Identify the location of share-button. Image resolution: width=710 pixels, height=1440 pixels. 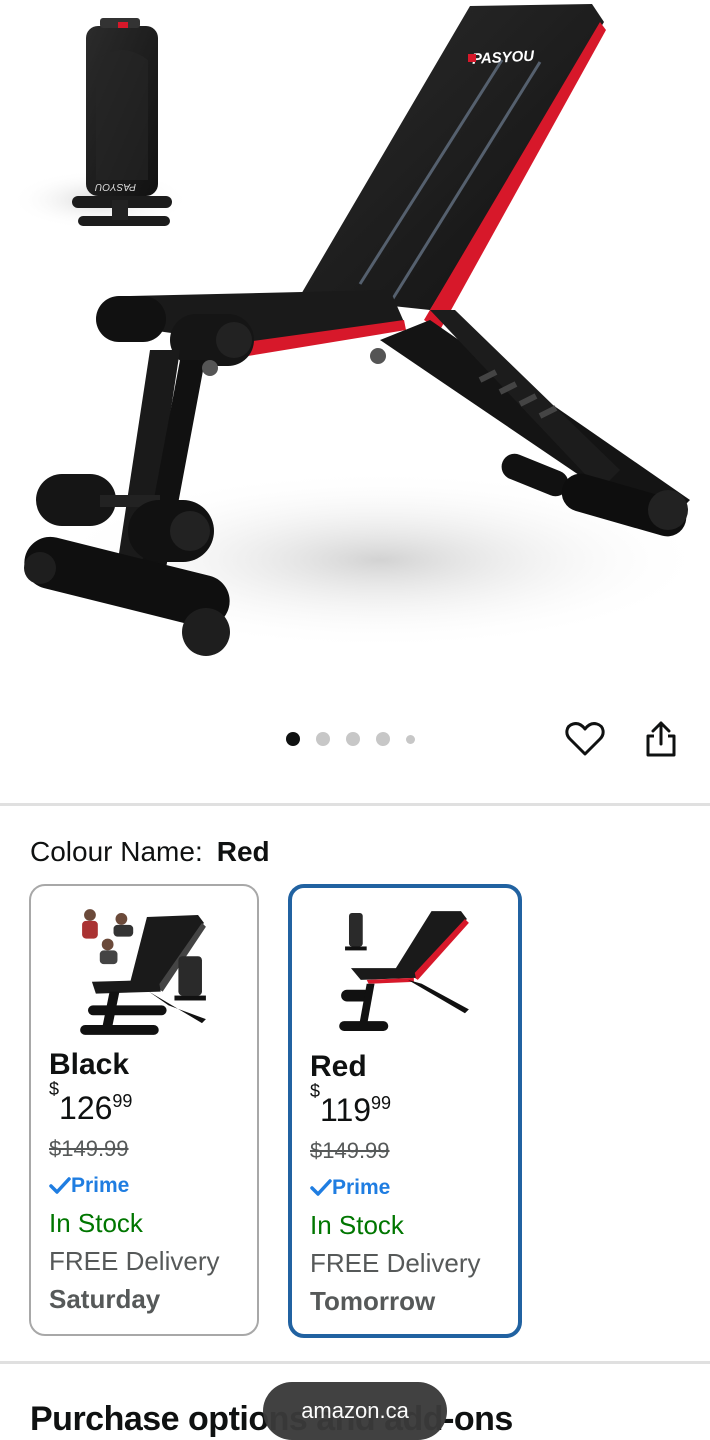
(661, 739).